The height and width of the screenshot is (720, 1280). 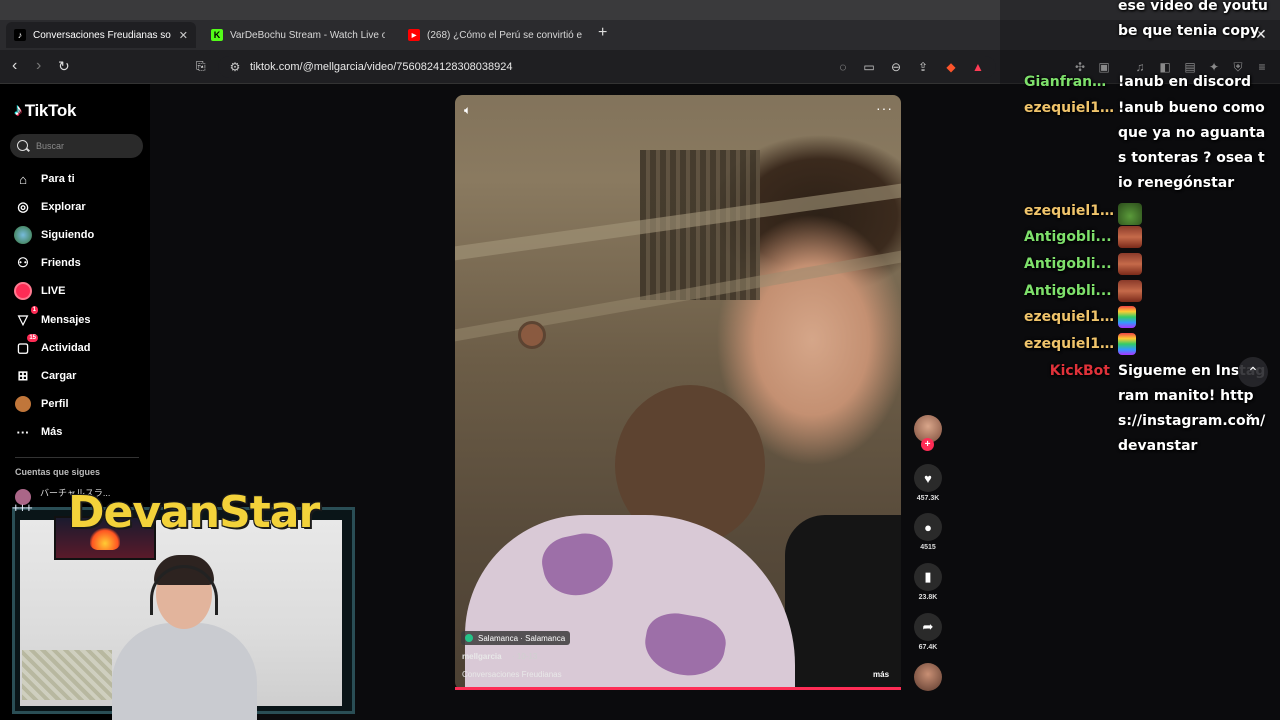 I want to click on share-button: ➦ 67.4K, so click(x=928, y=632).